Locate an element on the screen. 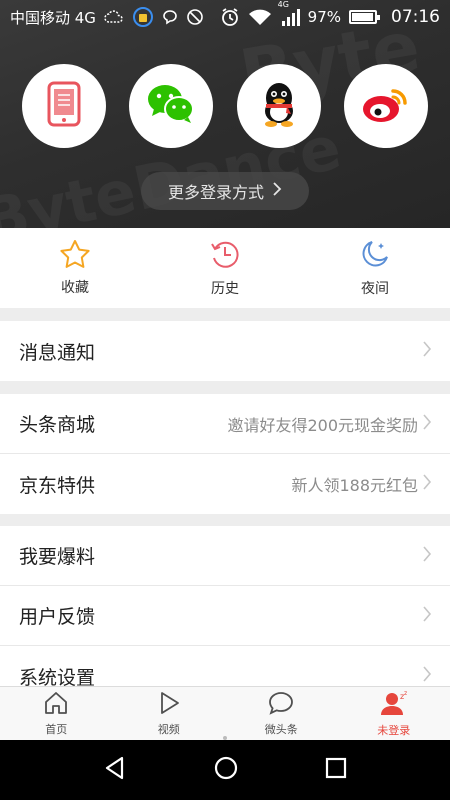 Image resolution: width=450 pixels, height=800 pixels. tab-weitoutiao-label: 微头条 is located at coordinates (281, 729).